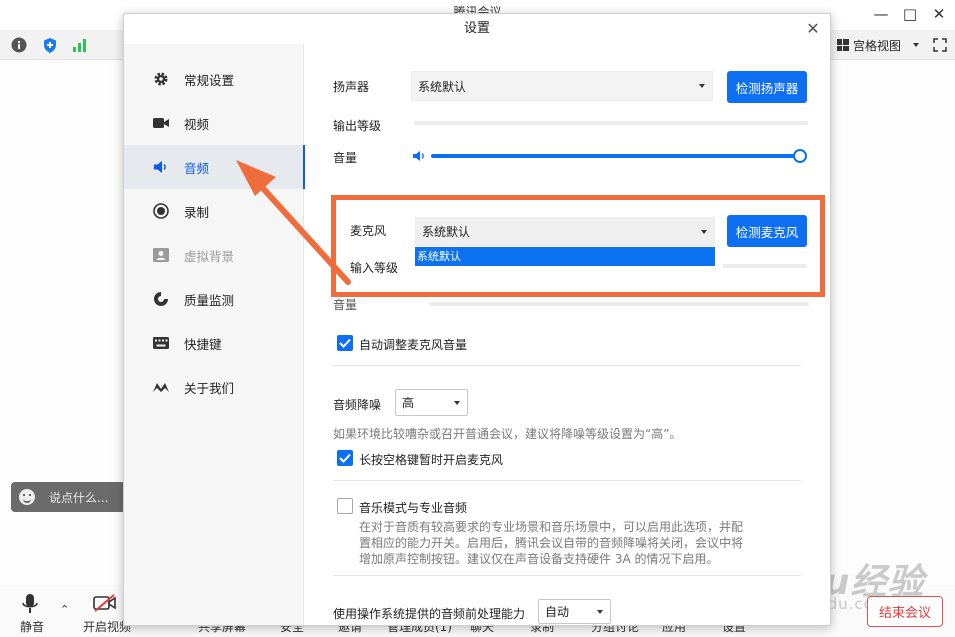 This screenshot has width=955, height=637. What do you see at coordinates (842, 45) in the screenshot?
I see `grid-view-icon` at bounding box center [842, 45].